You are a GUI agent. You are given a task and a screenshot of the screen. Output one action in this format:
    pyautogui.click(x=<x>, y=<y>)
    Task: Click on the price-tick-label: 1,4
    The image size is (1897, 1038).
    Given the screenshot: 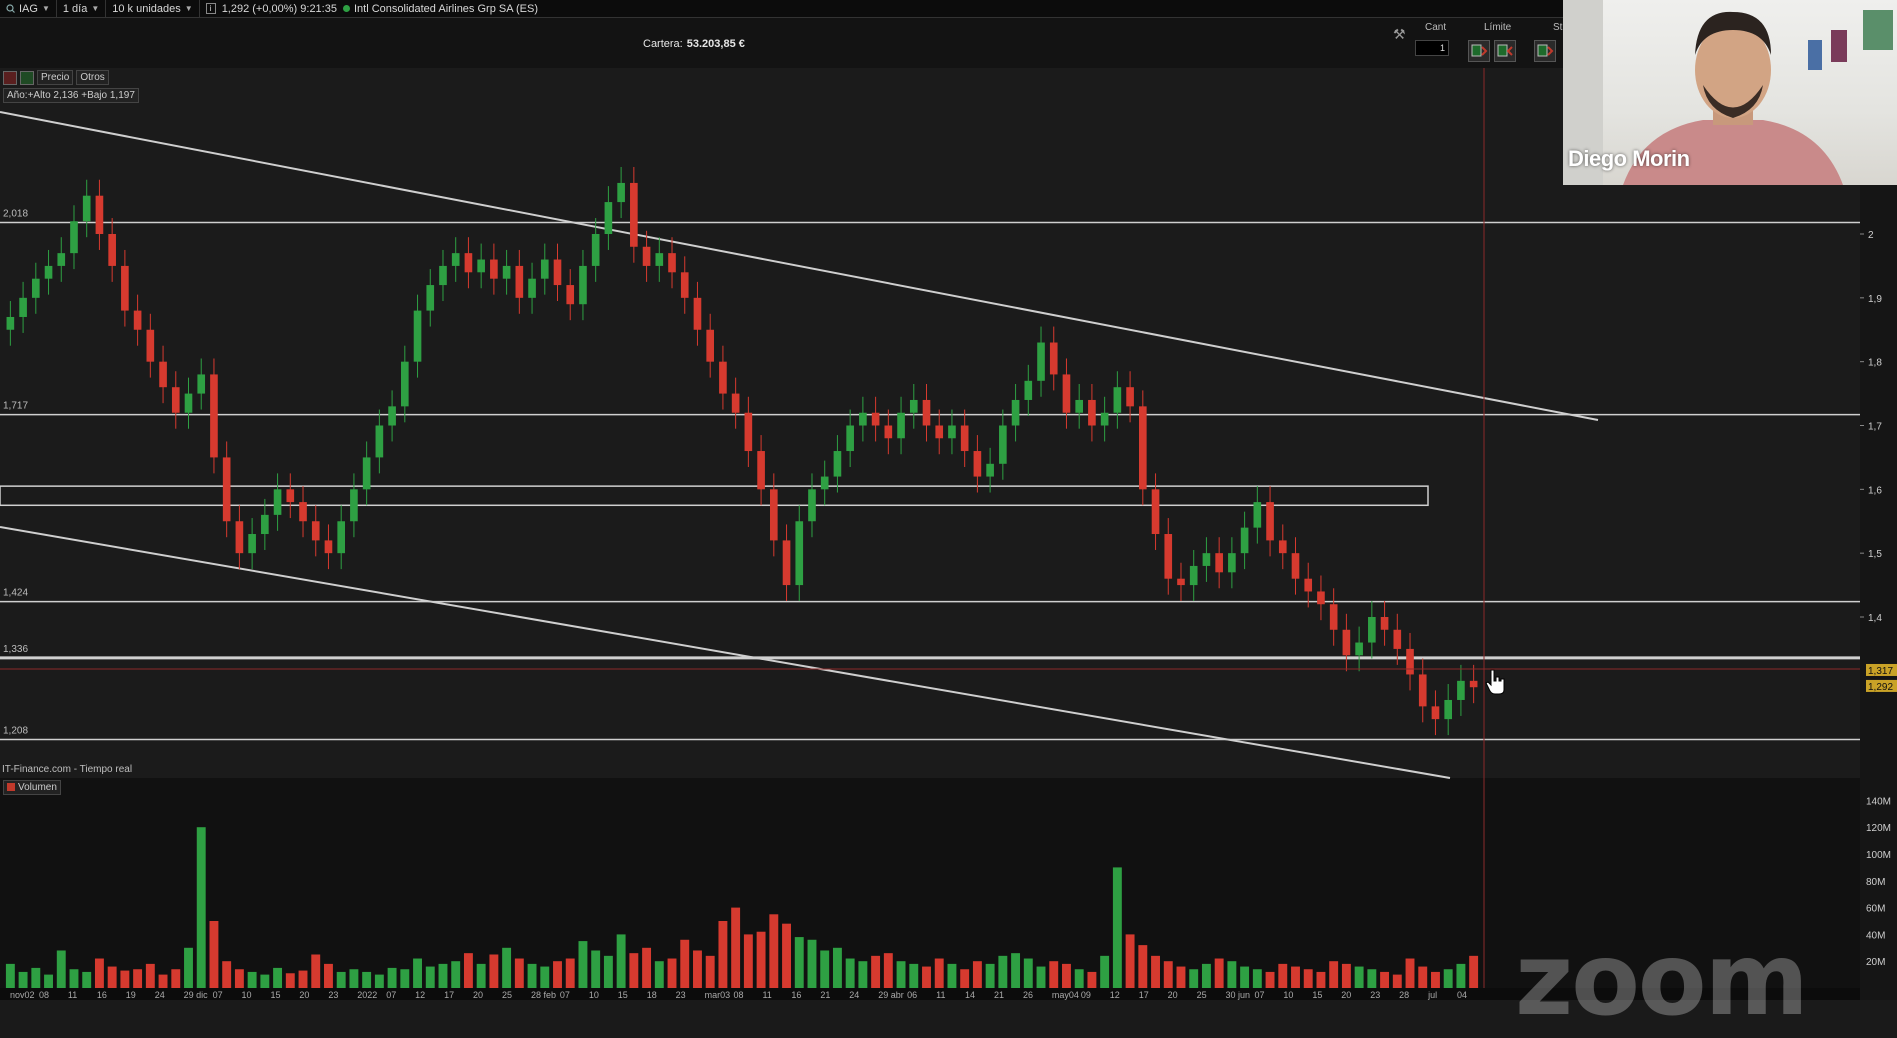 What is the action you would take?
    pyautogui.click(x=1875, y=618)
    